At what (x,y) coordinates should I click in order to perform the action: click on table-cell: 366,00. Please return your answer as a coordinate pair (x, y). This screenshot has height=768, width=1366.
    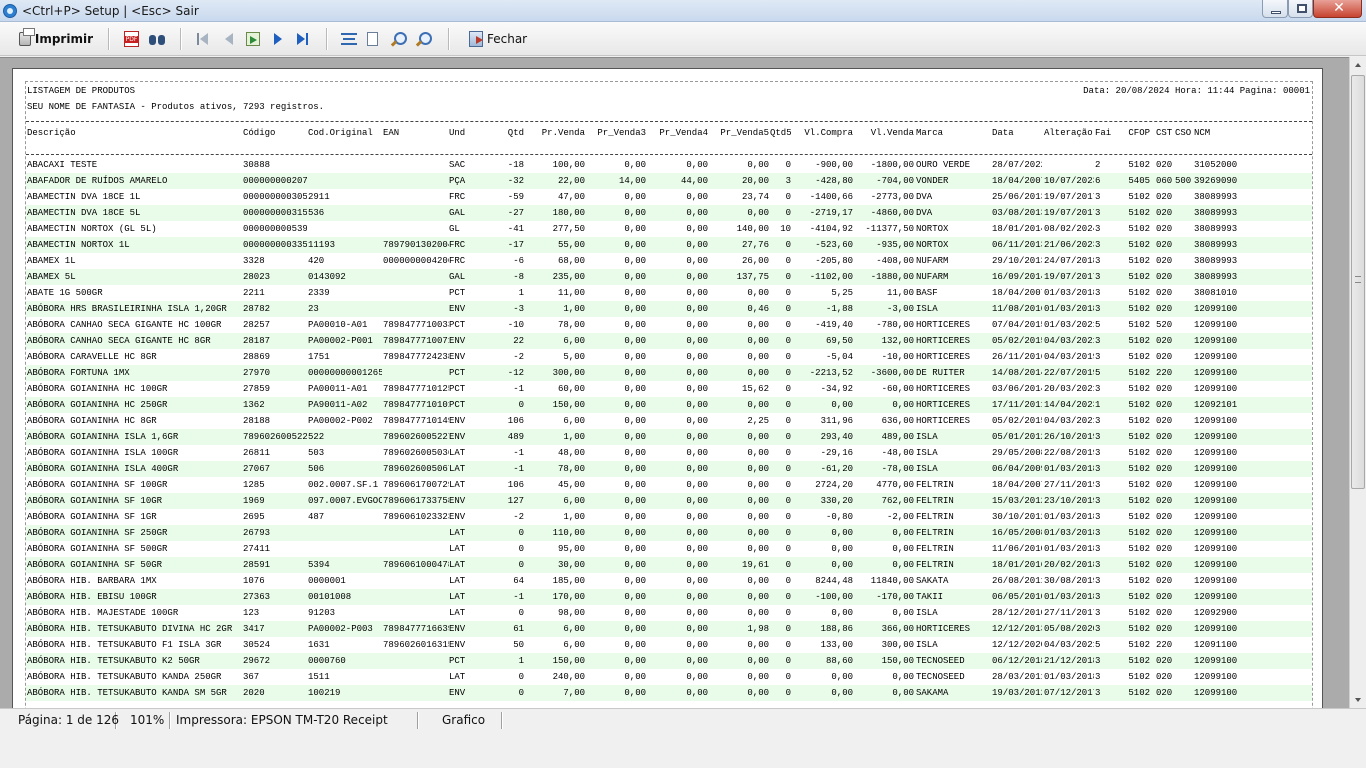
    Looking at the image, I should click on (897, 629).